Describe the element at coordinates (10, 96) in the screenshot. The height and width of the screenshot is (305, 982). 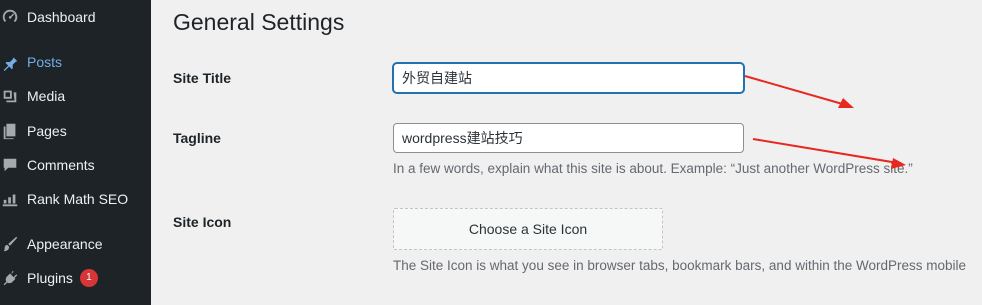
I see `media-icon` at that location.